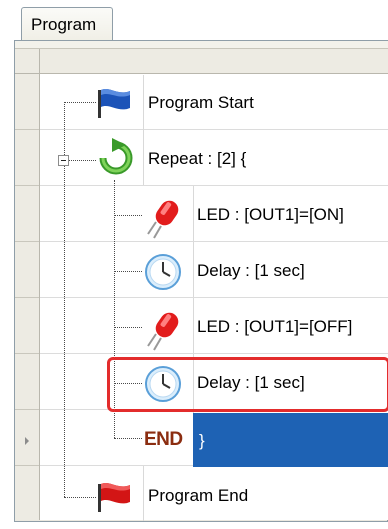 Image resolution: width=388 pixels, height=529 pixels. I want to click on clock-icon, so click(163, 272).